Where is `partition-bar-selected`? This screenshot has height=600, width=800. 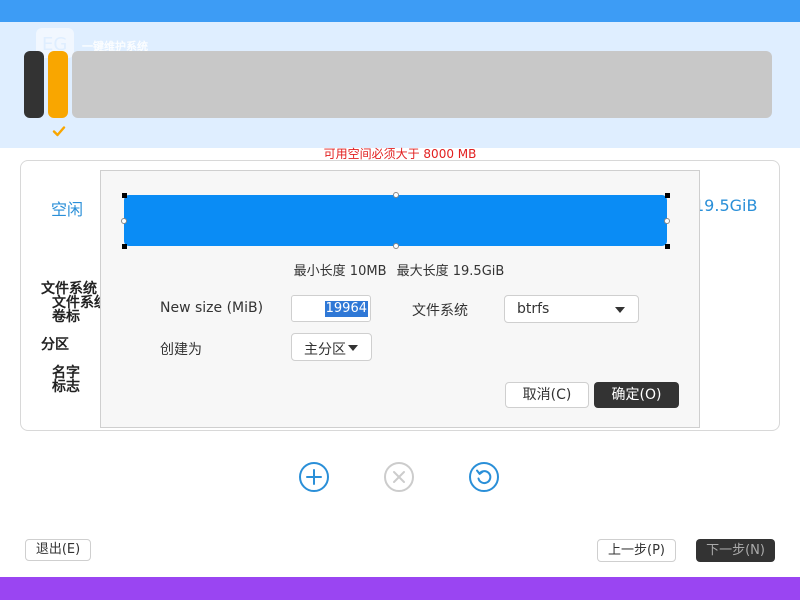
partition-bar-selected is located at coordinates (58, 84).